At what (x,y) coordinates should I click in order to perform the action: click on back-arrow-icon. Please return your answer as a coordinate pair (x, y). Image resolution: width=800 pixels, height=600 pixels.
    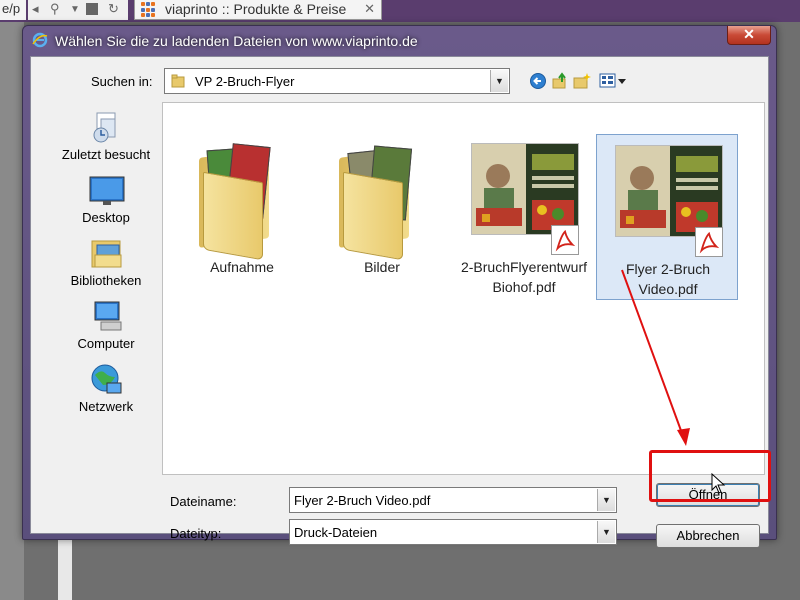
    Looking at the image, I should click on (538, 81).